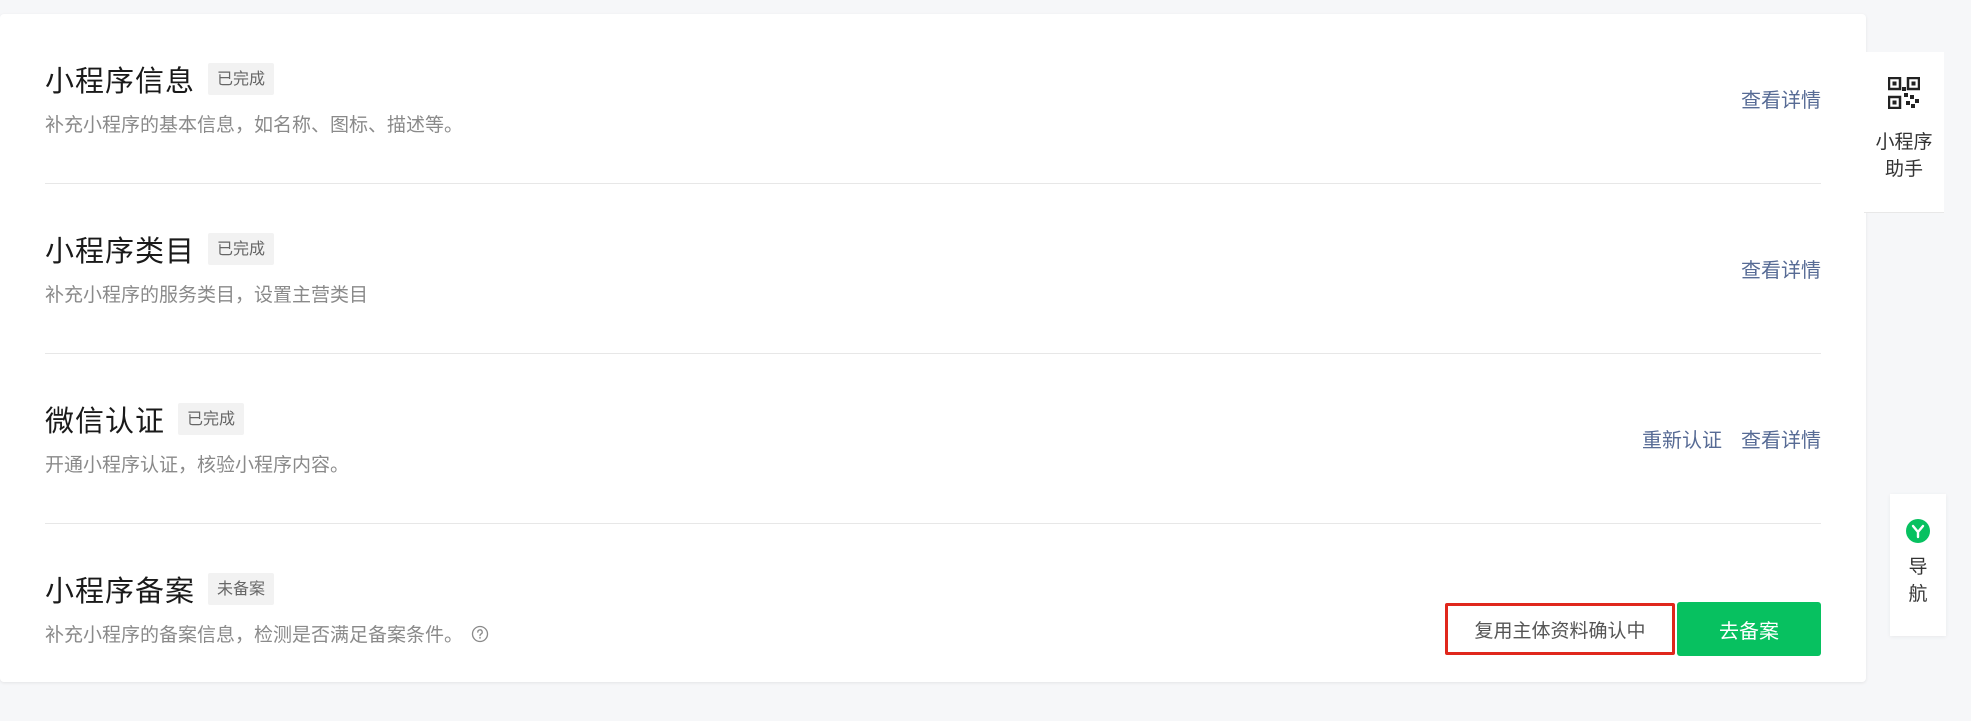 This screenshot has height=721, width=1971. What do you see at coordinates (1904, 94) in the screenshot?
I see `qr-code-icon` at bounding box center [1904, 94].